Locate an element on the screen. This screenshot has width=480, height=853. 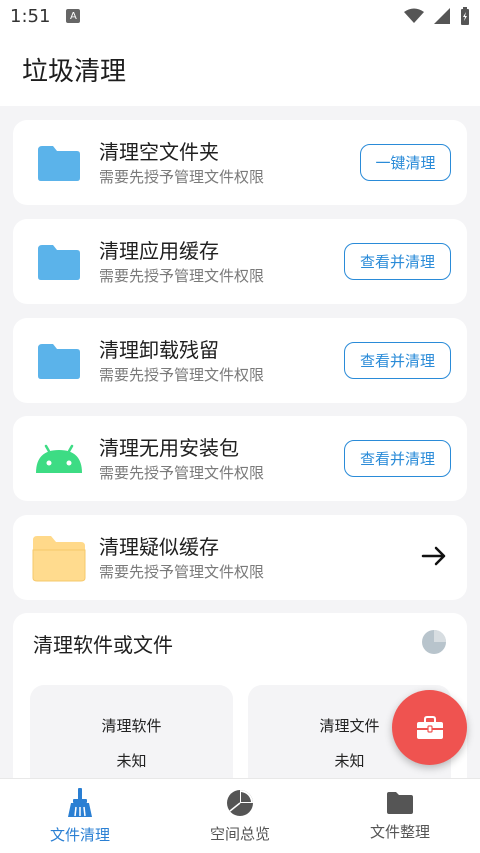
card-title: 清理应用缓存 is located at coordinates (159, 250).